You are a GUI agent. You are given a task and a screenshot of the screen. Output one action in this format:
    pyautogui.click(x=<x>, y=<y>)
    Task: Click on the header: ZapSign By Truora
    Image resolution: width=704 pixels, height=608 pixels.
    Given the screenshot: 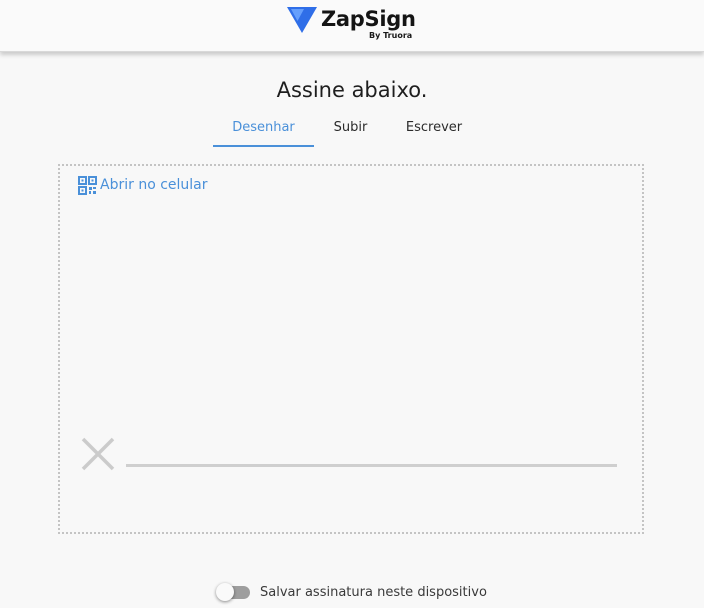 What is the action you would take?
    pyautogui.click(x=352, y=26)
    